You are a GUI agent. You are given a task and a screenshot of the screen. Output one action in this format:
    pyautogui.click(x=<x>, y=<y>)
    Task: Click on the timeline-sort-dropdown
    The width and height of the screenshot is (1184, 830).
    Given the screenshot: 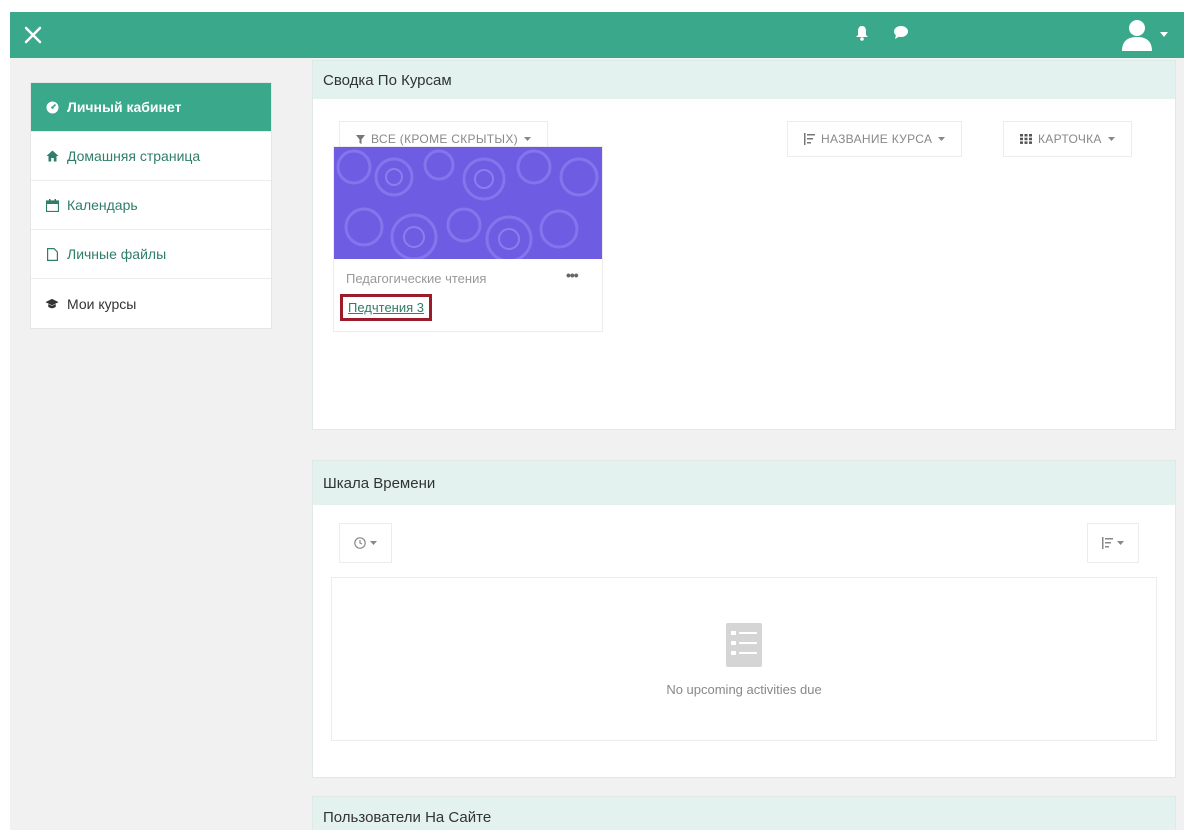 What is the action you would take?
    pyautogui.click(x=1113, y=543)
    